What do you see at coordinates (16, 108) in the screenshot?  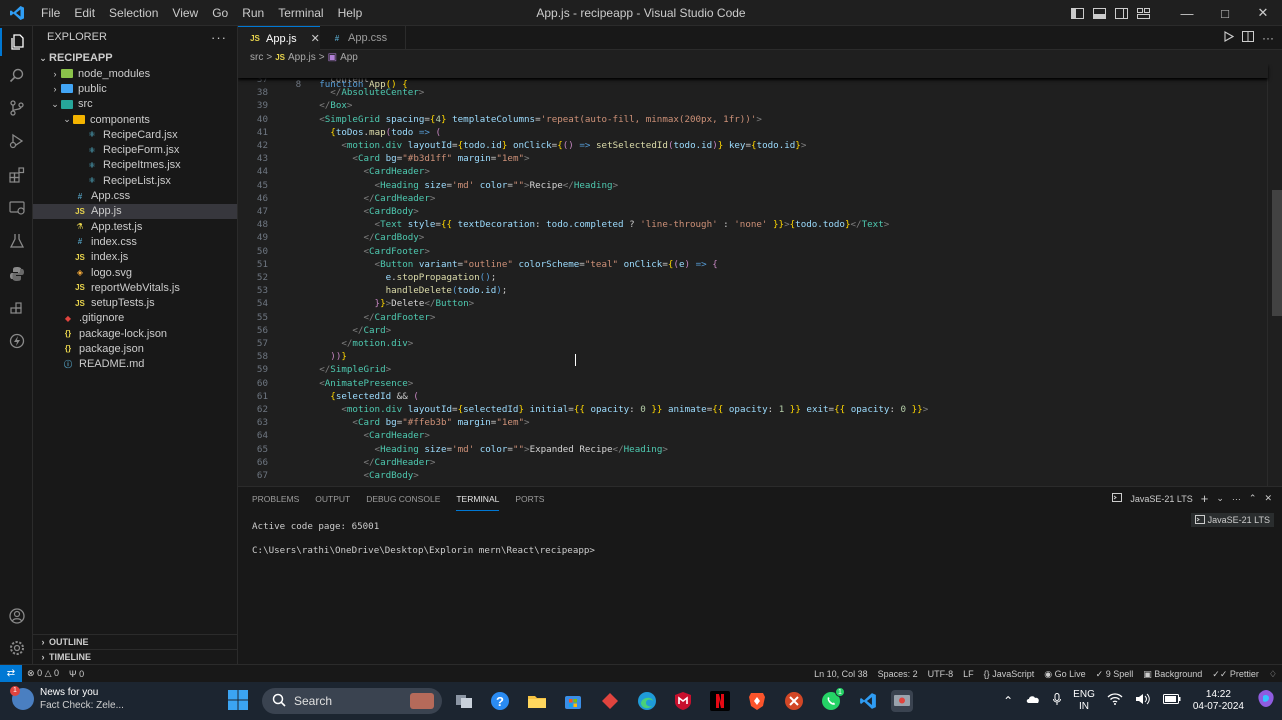 I see `source-control-icon` at bounding box center [16, 108].